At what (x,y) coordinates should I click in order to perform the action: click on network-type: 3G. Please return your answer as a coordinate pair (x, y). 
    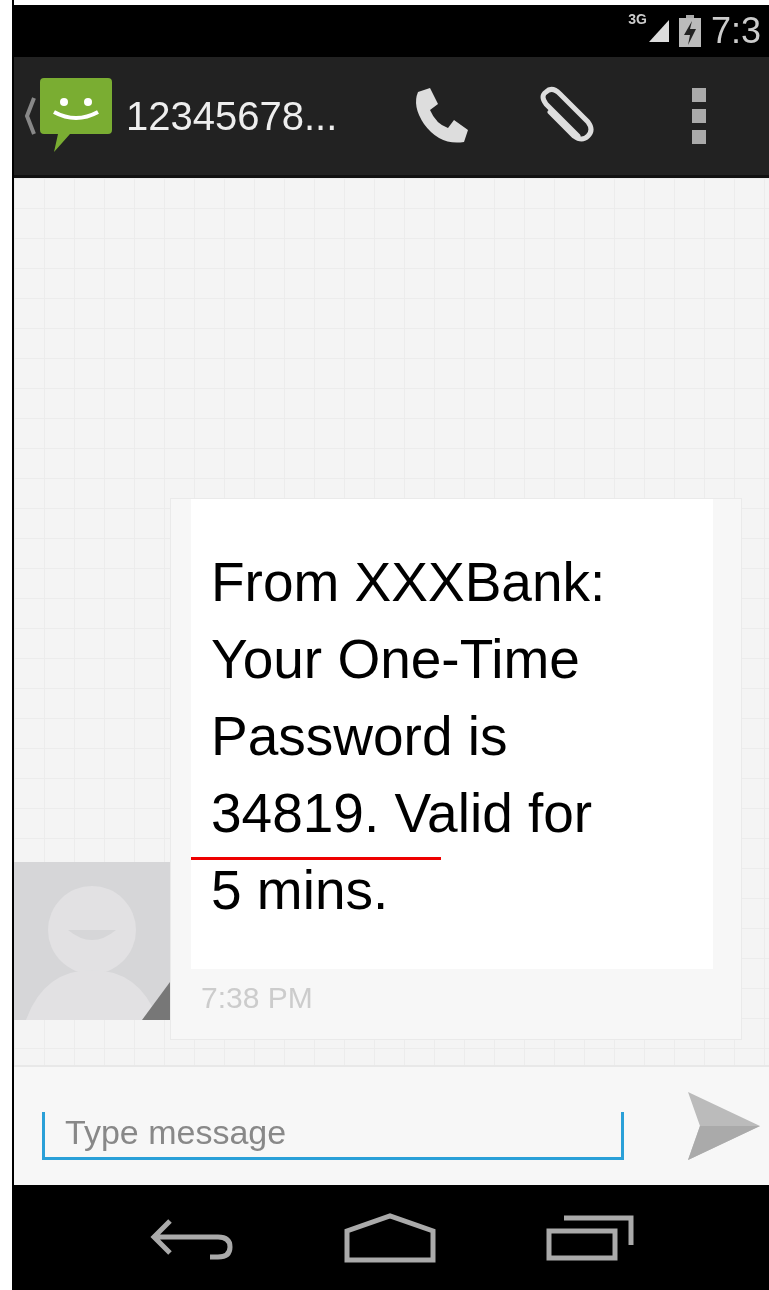
    Looking at the image, I should click on (637, 19).